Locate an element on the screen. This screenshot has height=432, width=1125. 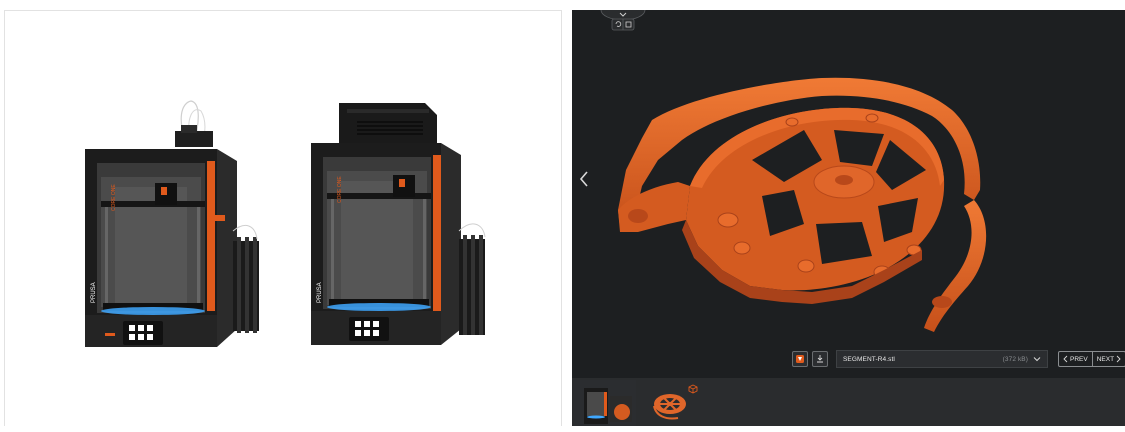
chevron-left-icon is located at coordinates (1065, 359).